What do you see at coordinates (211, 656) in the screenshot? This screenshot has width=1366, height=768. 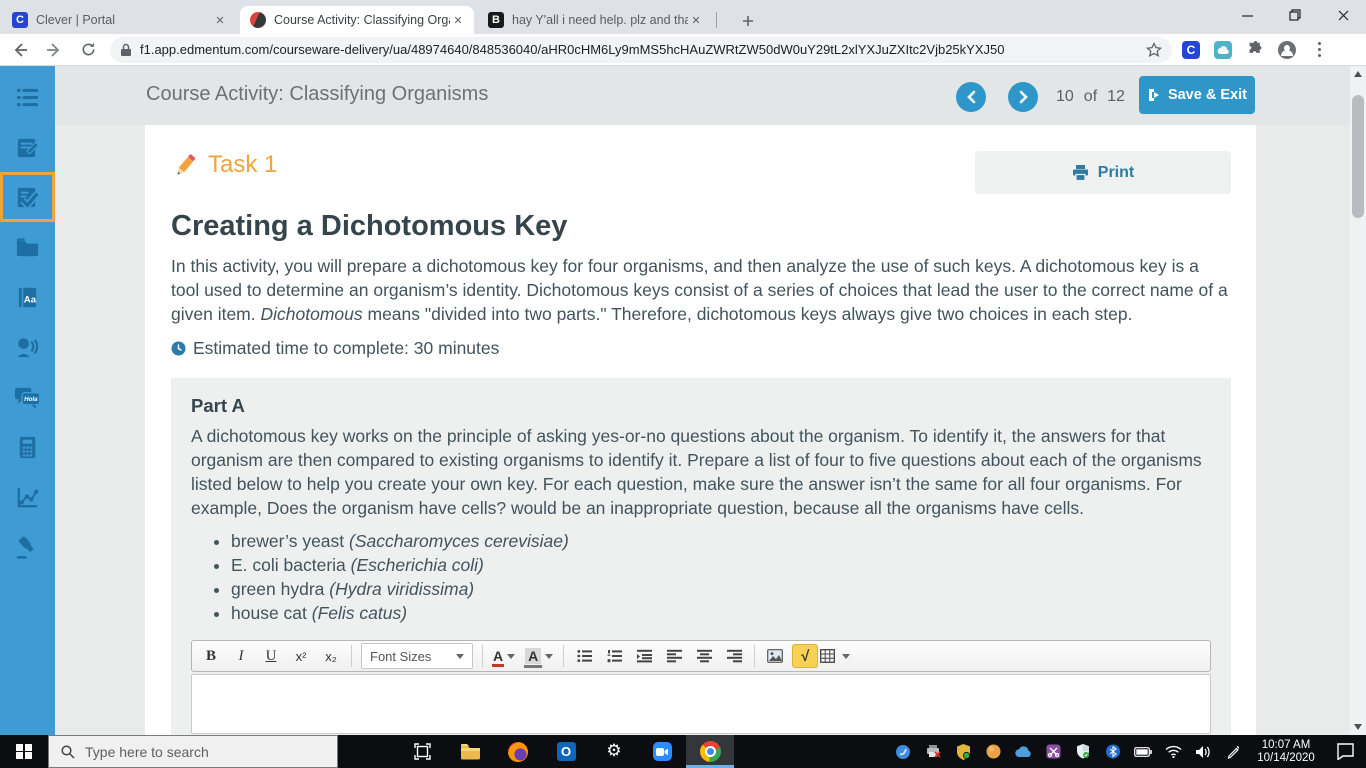 I see `bold-button: B` at bounding box center [211, 656].